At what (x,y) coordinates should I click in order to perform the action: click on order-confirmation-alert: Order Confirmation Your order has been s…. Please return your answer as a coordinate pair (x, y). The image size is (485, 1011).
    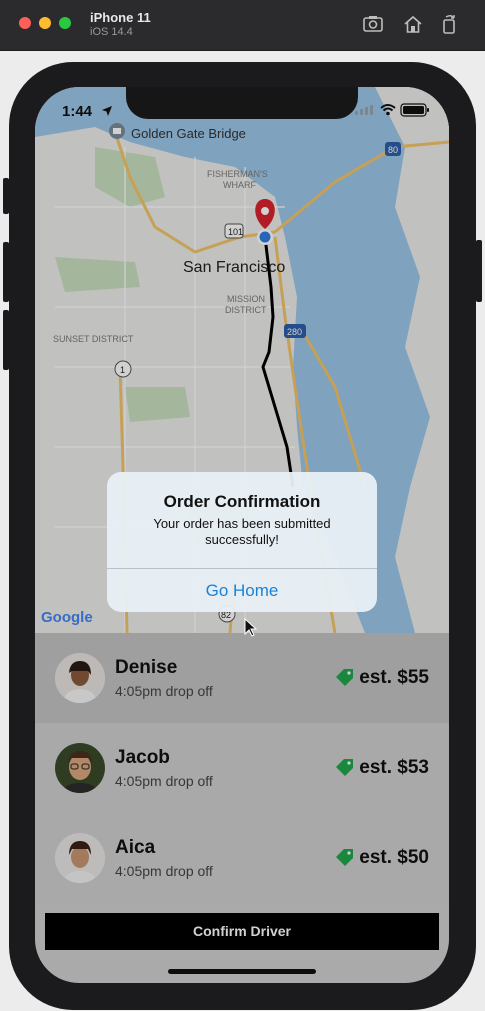
    Looking at the image, I should click on (242, 542).